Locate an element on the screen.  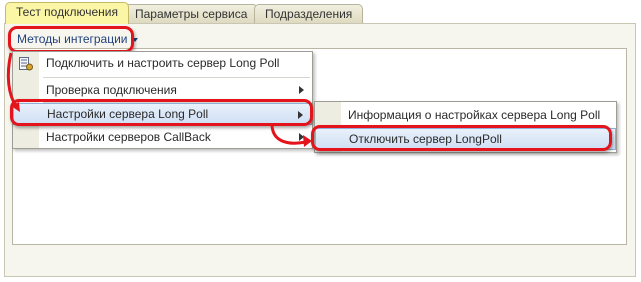
tab-connection-test: Тест подключения is located at coordinates (67, 13).